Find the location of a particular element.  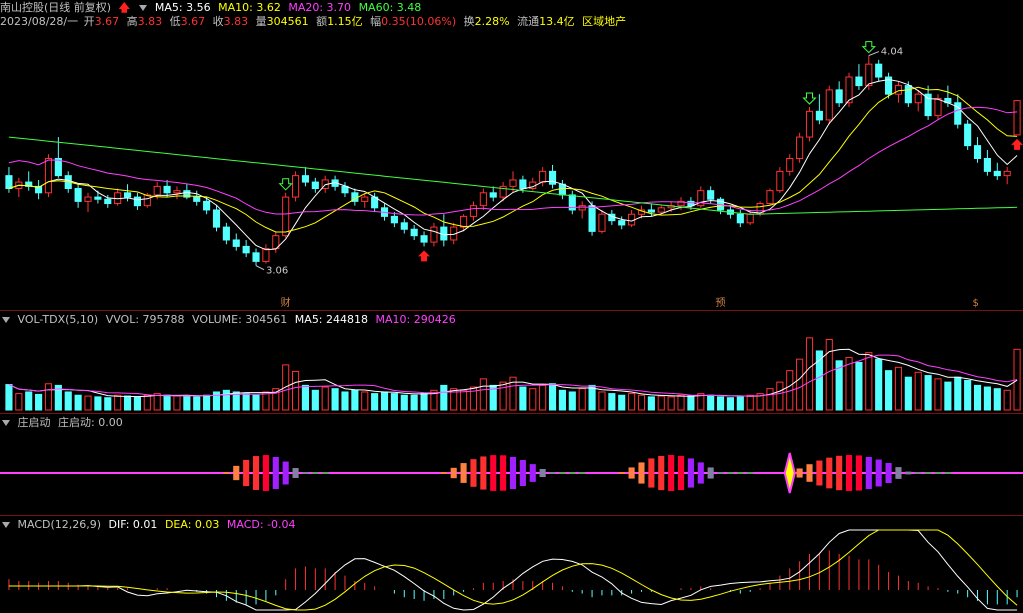

high-marker-label: 4.04 is located at coordinates (892, 52).